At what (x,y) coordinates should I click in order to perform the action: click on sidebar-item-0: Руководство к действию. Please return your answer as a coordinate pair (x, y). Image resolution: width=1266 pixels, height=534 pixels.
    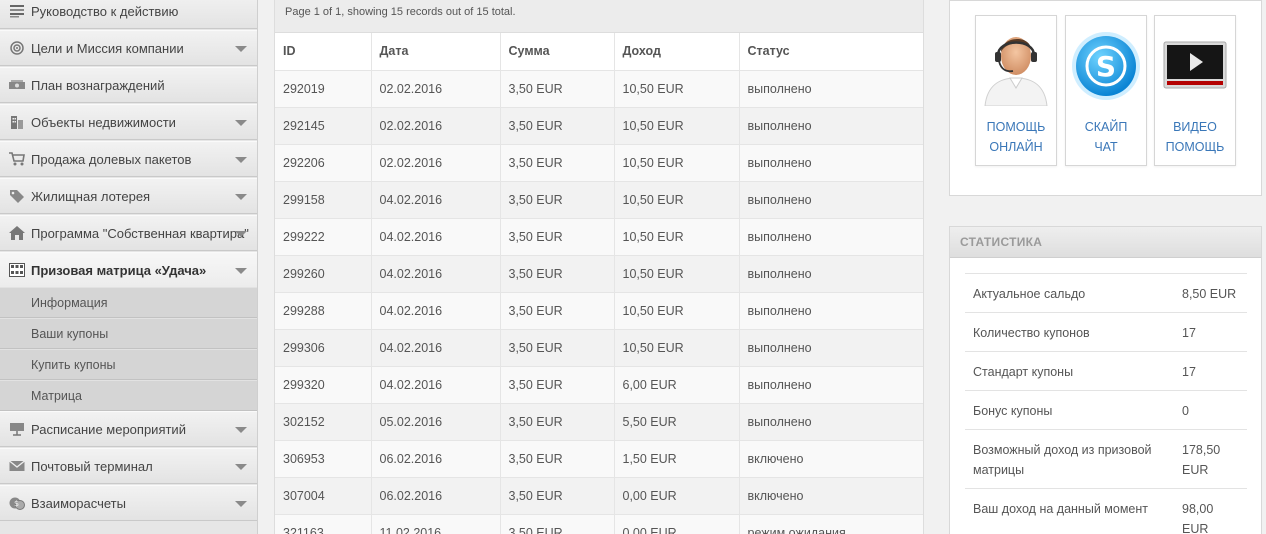
    Looking at the image, I should click on (128, 14).